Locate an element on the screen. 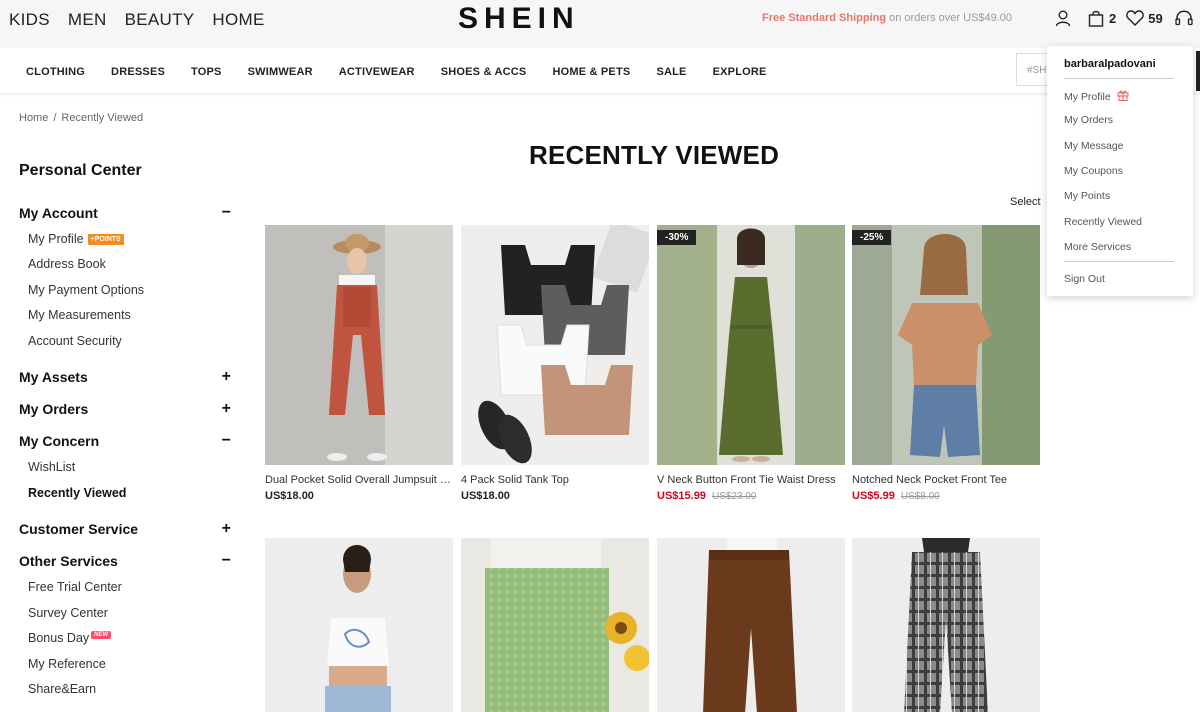 This screenshot has height=712, width=1200. section-my-assets: My Assets + is located at coordinates (125, 377).